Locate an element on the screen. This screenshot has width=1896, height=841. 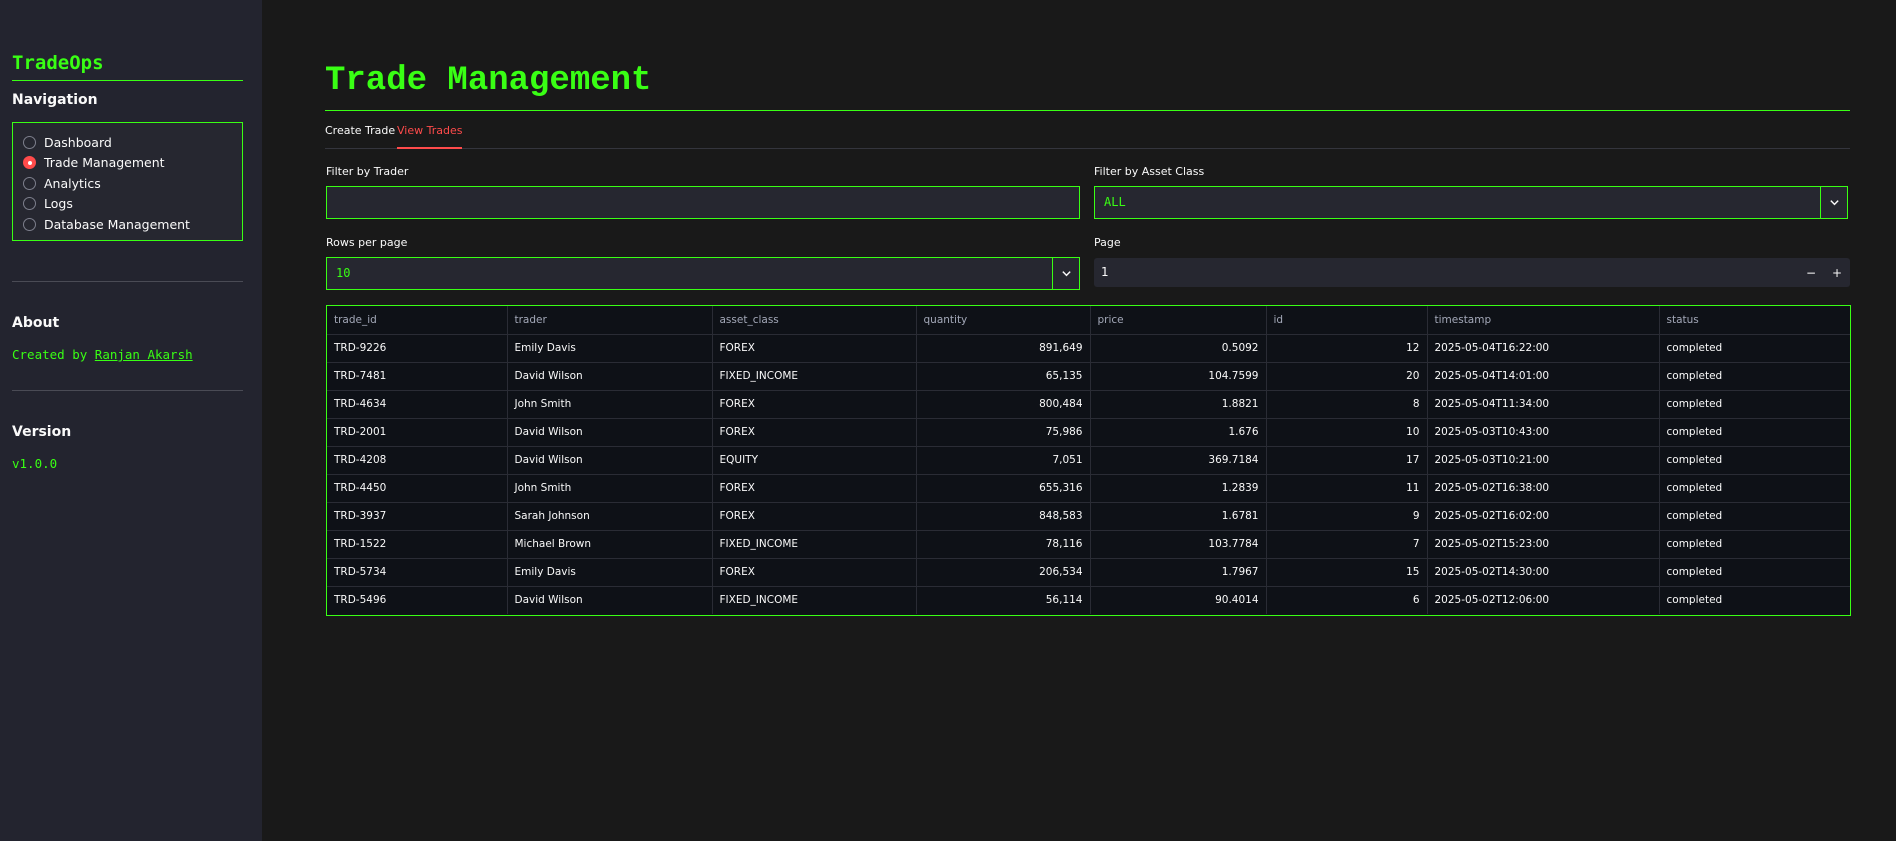
table-cell-trade-id: TRD-4634 is located at coordinates (417, 404).